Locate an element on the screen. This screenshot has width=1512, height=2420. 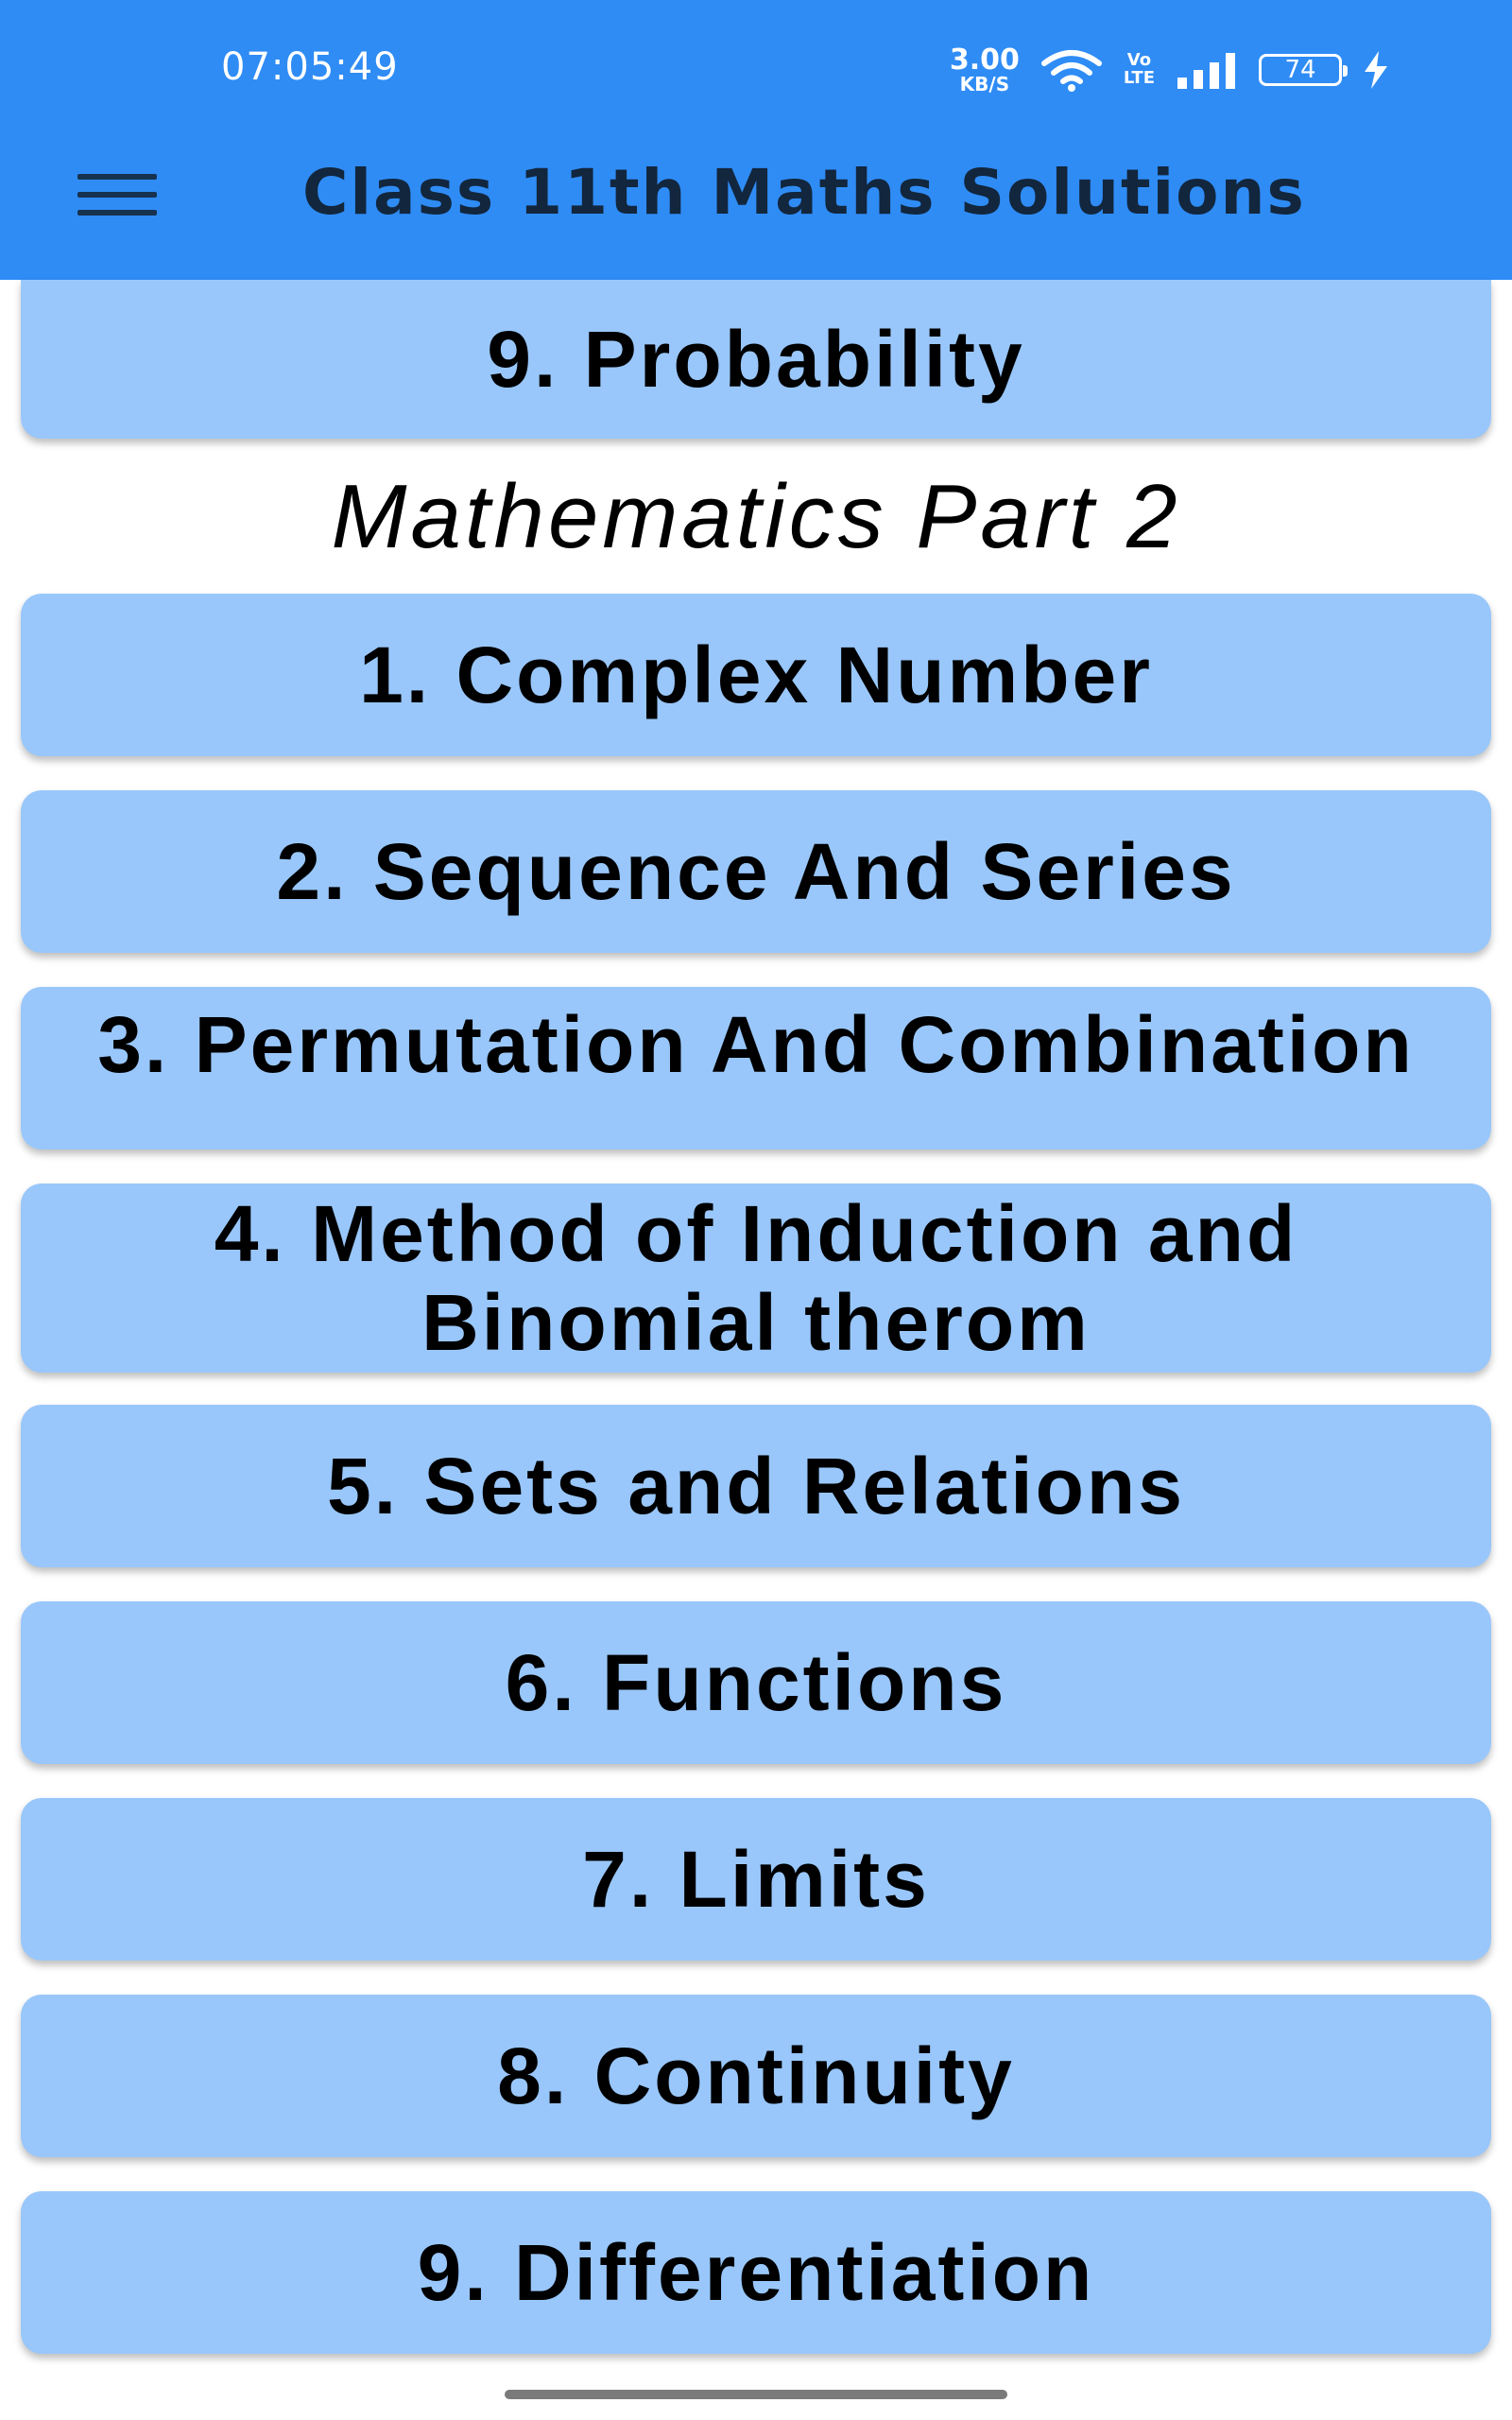
signal-strength-icon is located at coordinates (1206, 71).